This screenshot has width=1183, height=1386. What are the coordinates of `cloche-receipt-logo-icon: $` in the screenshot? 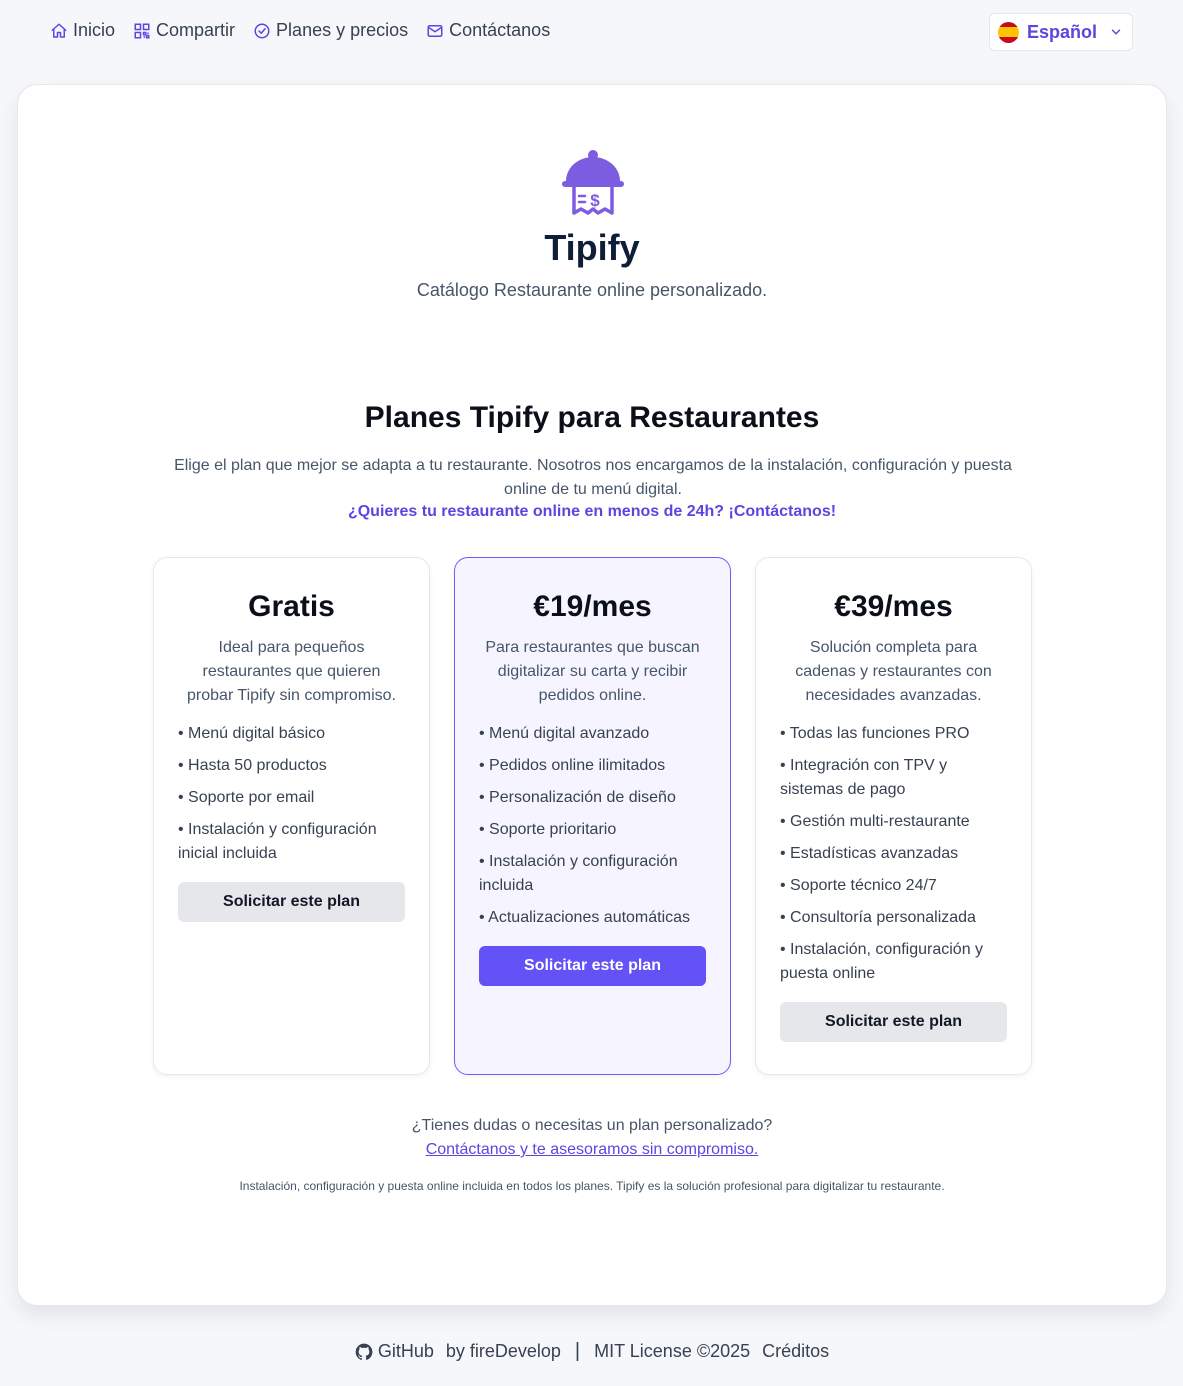 It's located at (593, 182).